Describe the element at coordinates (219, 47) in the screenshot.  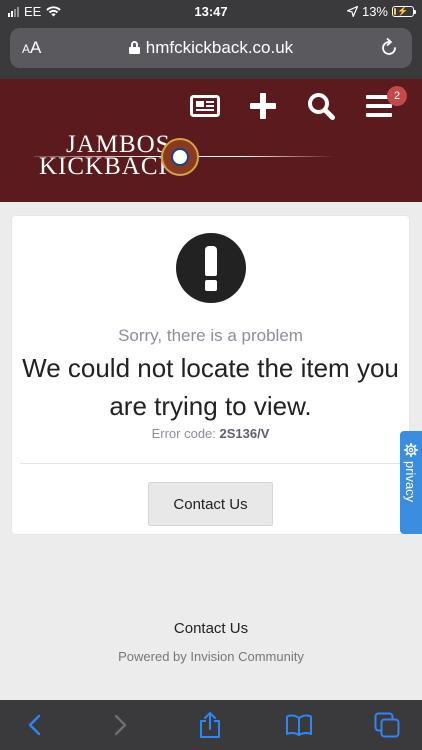
I see `url-text: hmfckickback.co.uk` at that location.